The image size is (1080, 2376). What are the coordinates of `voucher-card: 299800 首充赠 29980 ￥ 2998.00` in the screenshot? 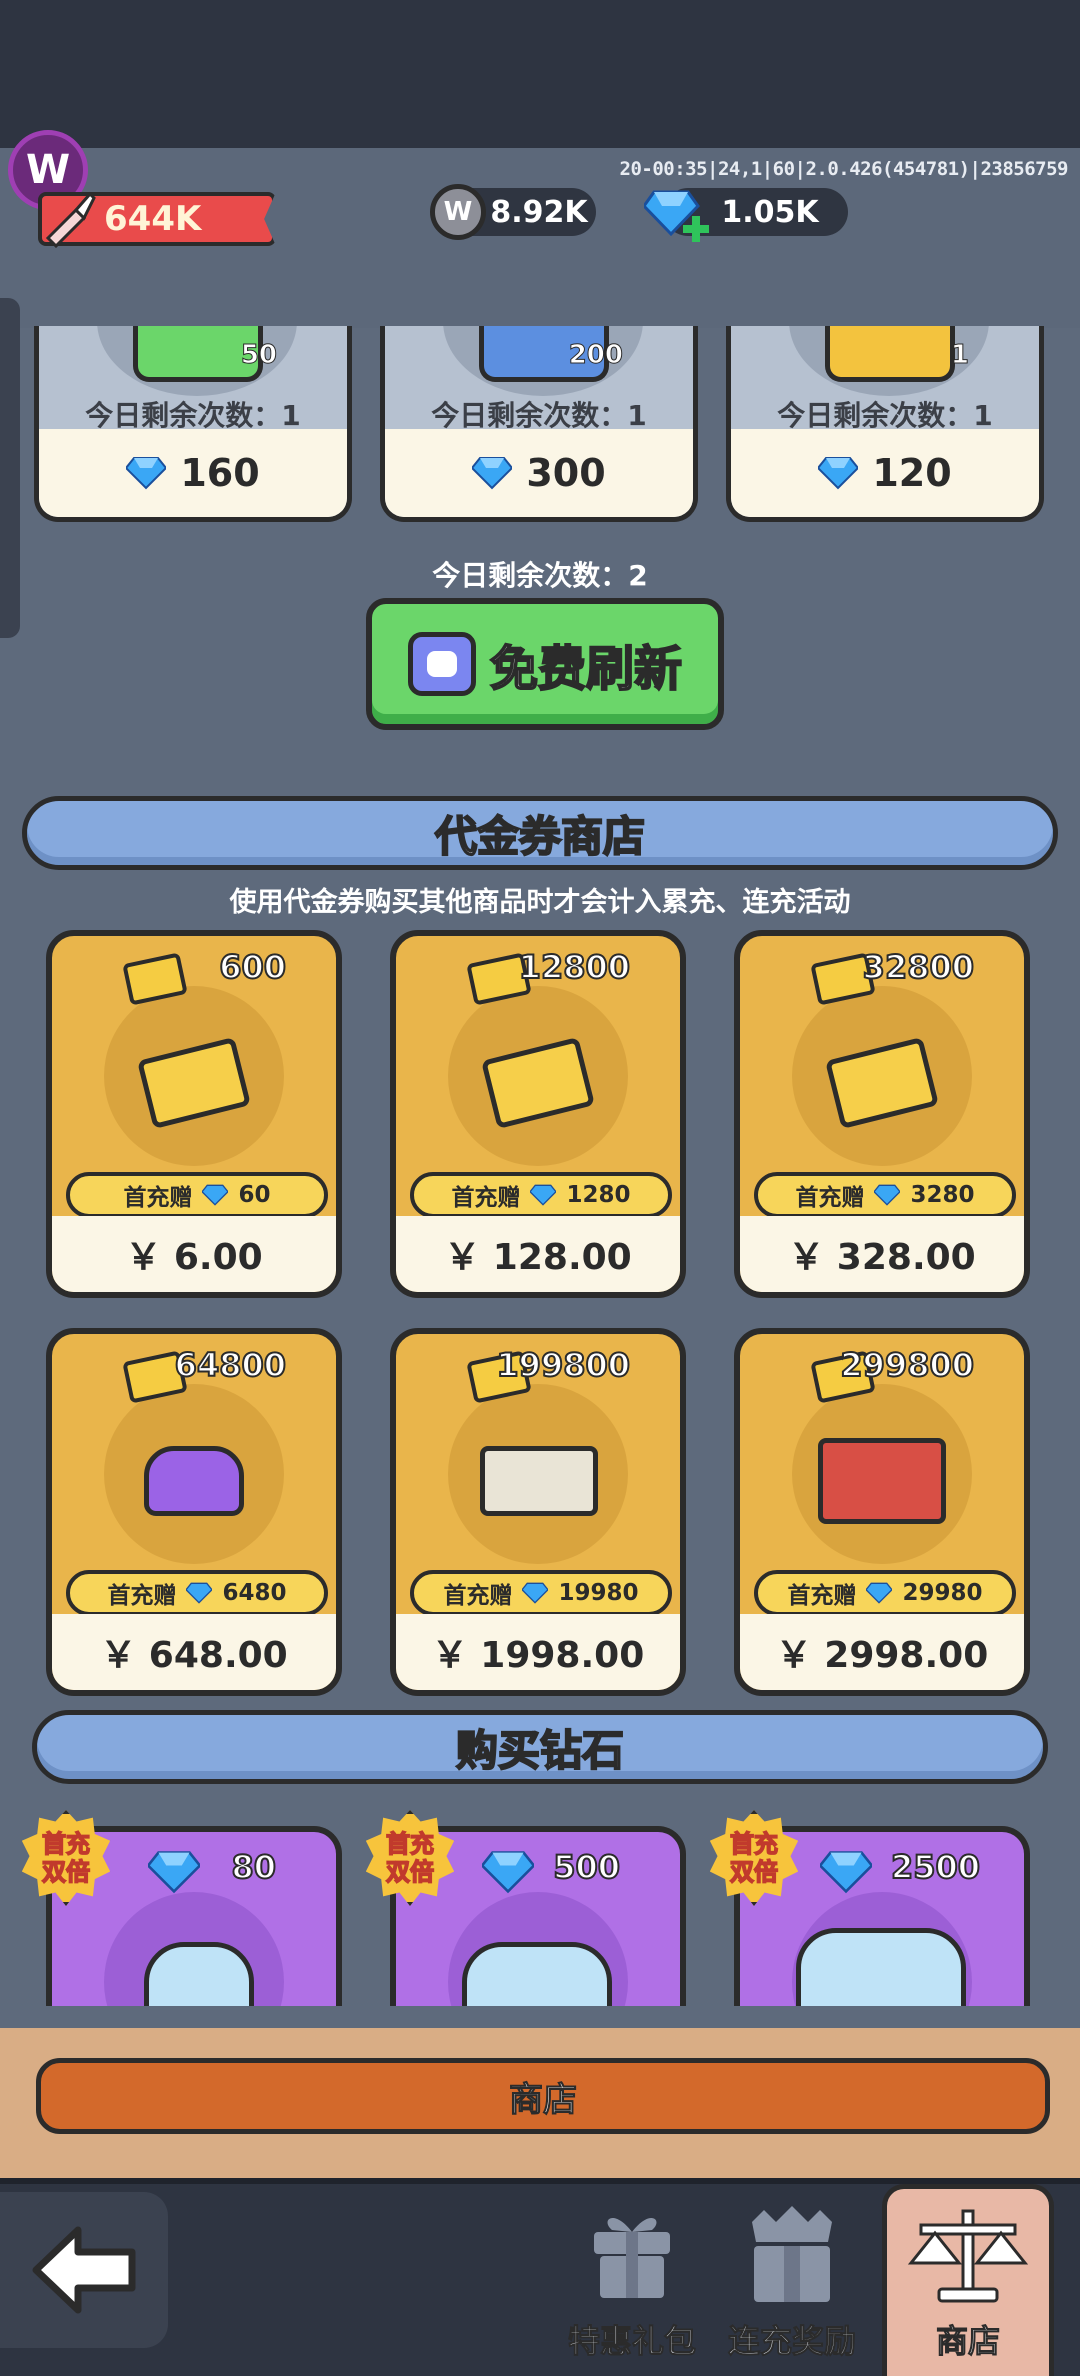 It's located at (882, 1512).